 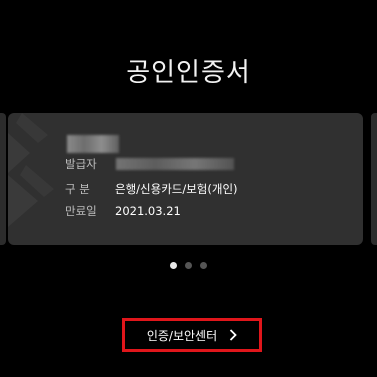 What do you see at coordinates (374, 179) in the screenshot?
I see `next-certificate-card` at bounding box center [374, 179].